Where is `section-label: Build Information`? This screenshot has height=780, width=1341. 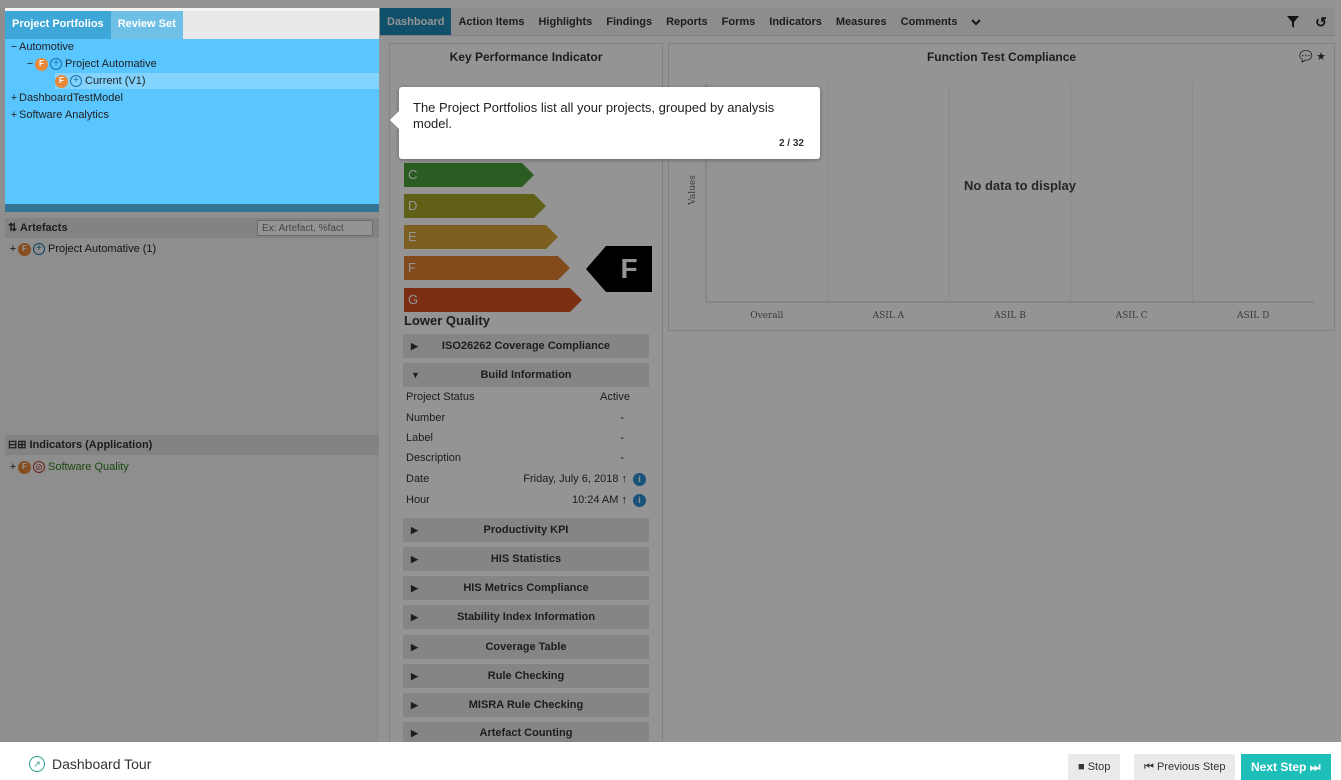 section-label: Build Information is located at coordinates (526, 375).